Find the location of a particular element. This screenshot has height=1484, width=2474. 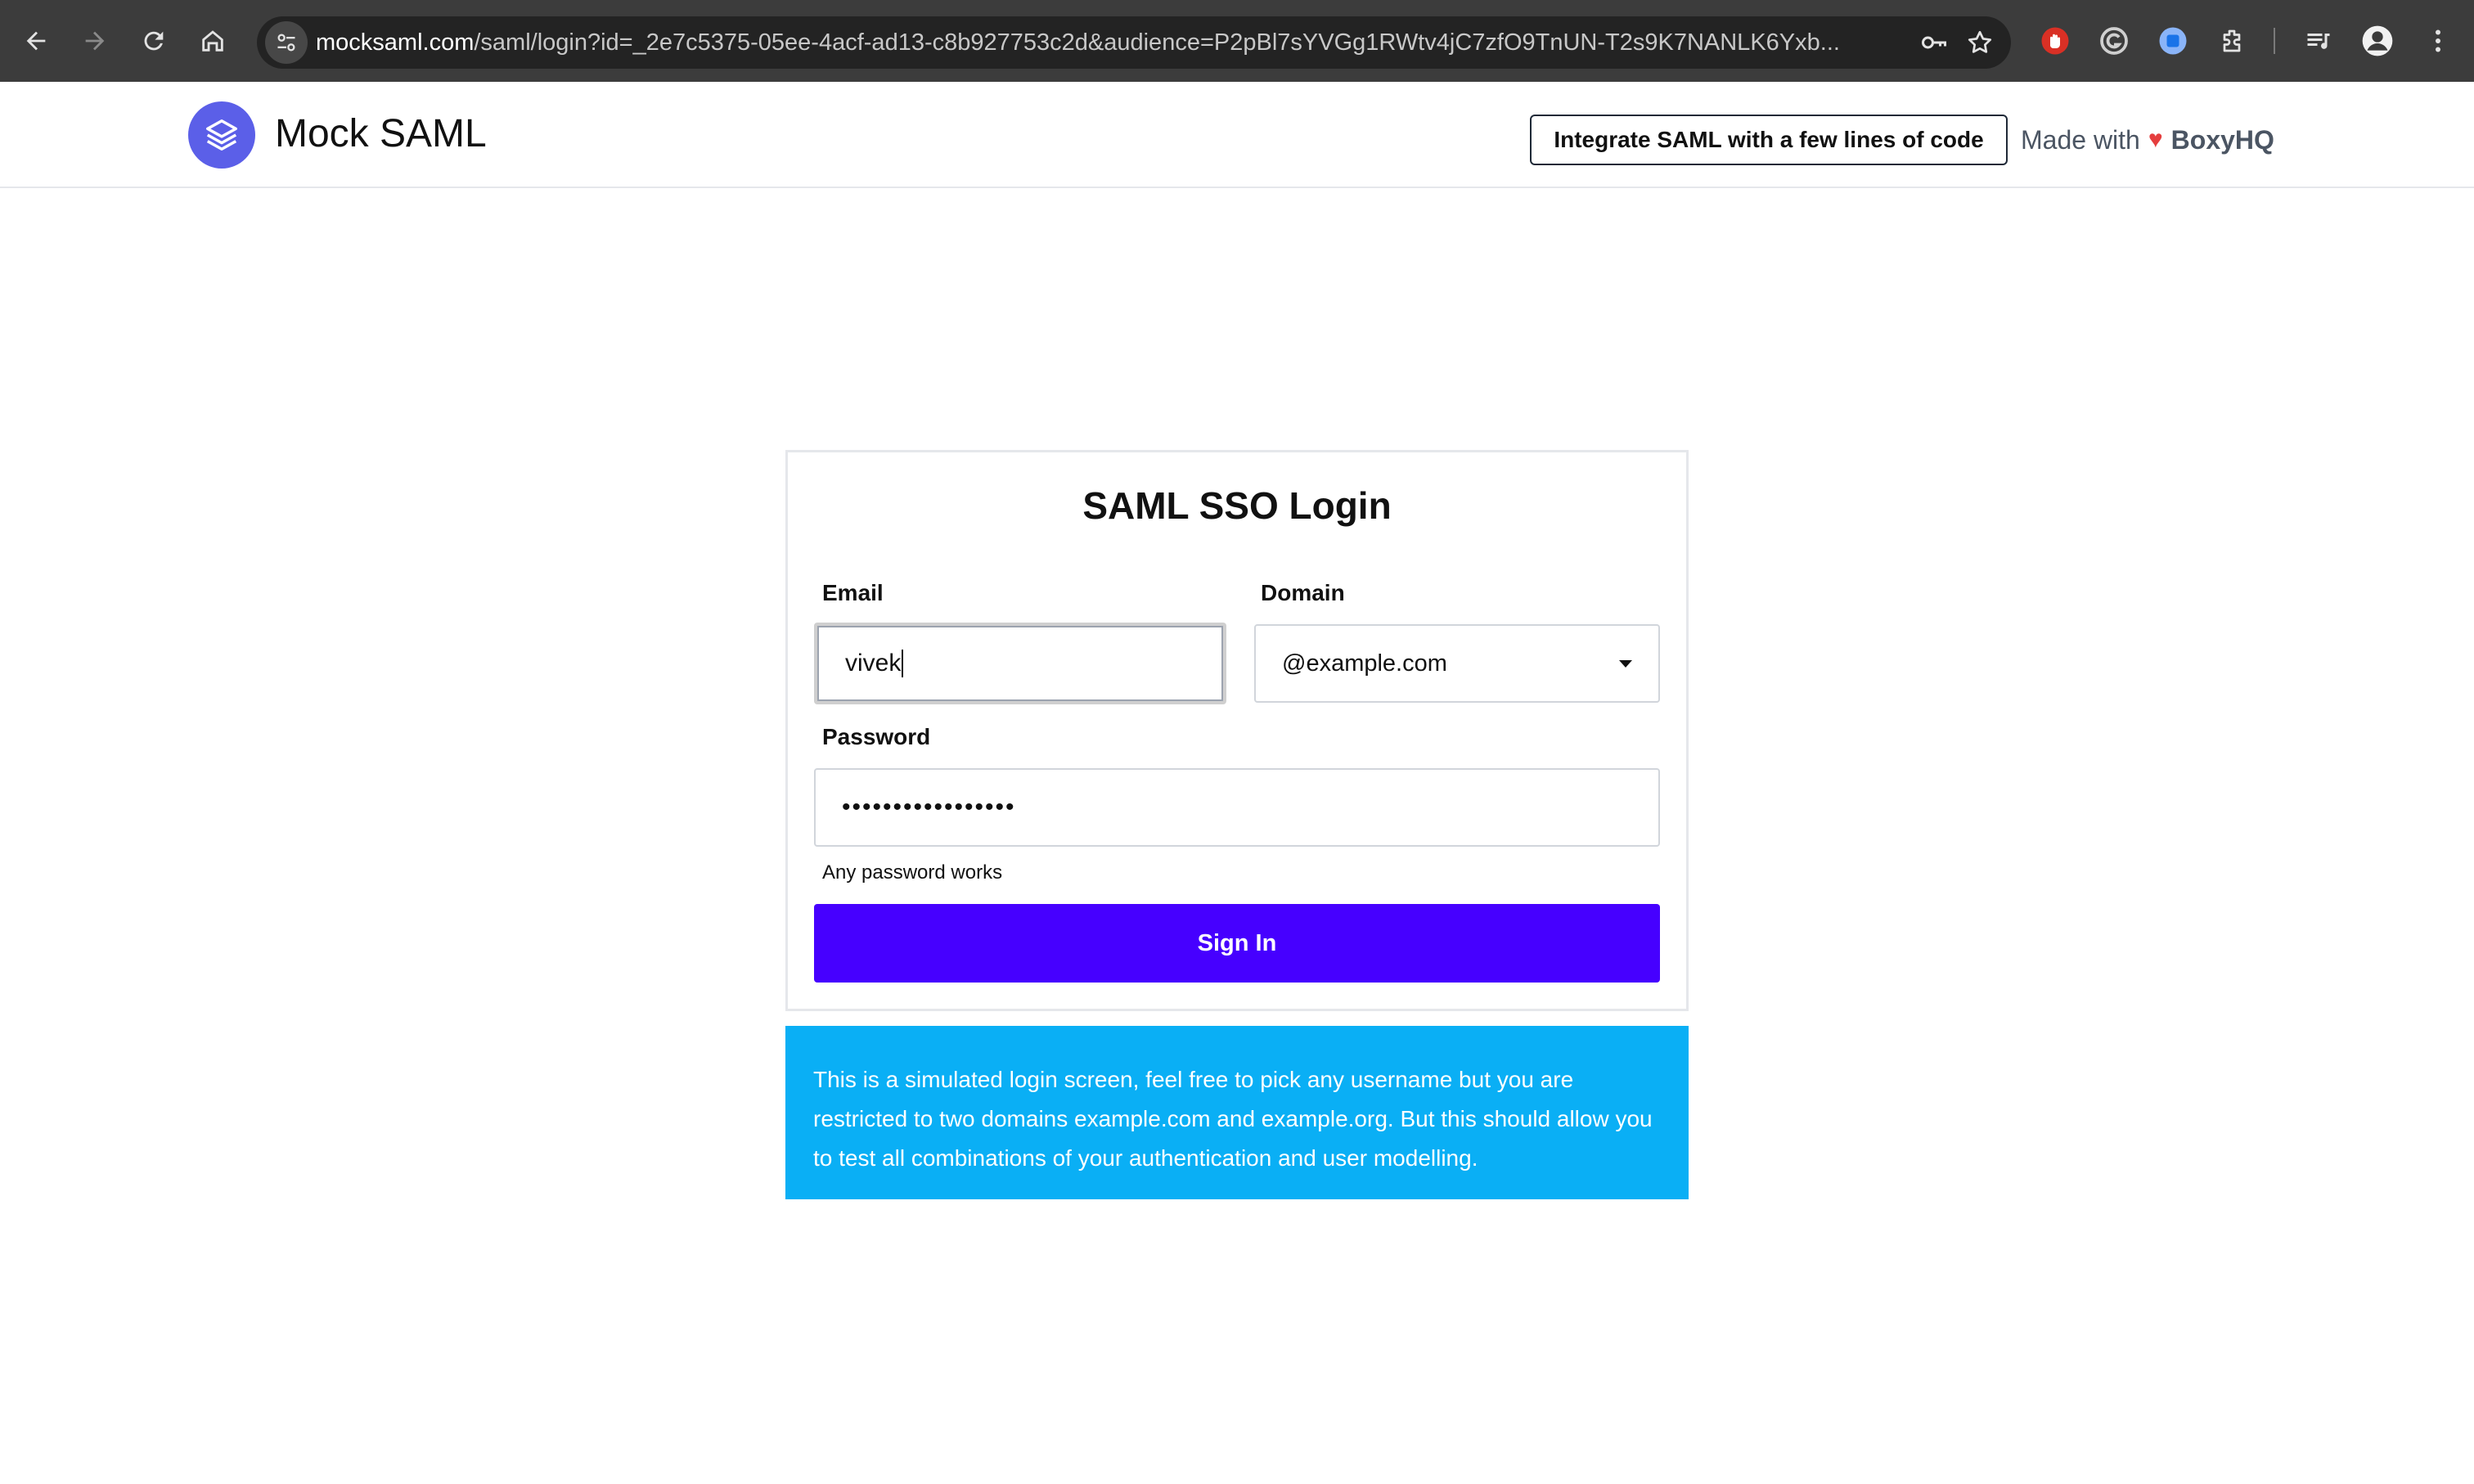

reload-button is located at coordinates (154, 41).